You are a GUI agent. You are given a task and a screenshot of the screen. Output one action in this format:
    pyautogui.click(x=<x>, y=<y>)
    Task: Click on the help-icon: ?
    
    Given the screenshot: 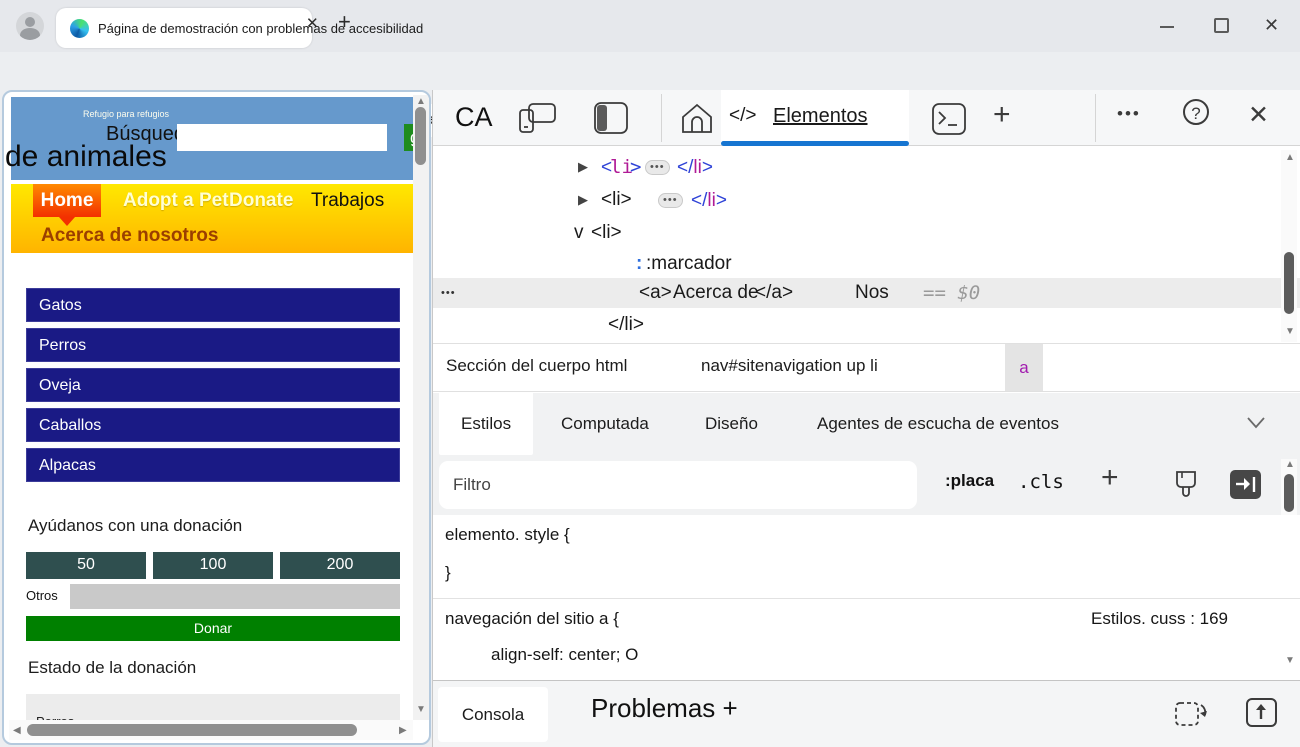 What is the action you would take?
    pyautogui.click(x=1196, y=112)
    